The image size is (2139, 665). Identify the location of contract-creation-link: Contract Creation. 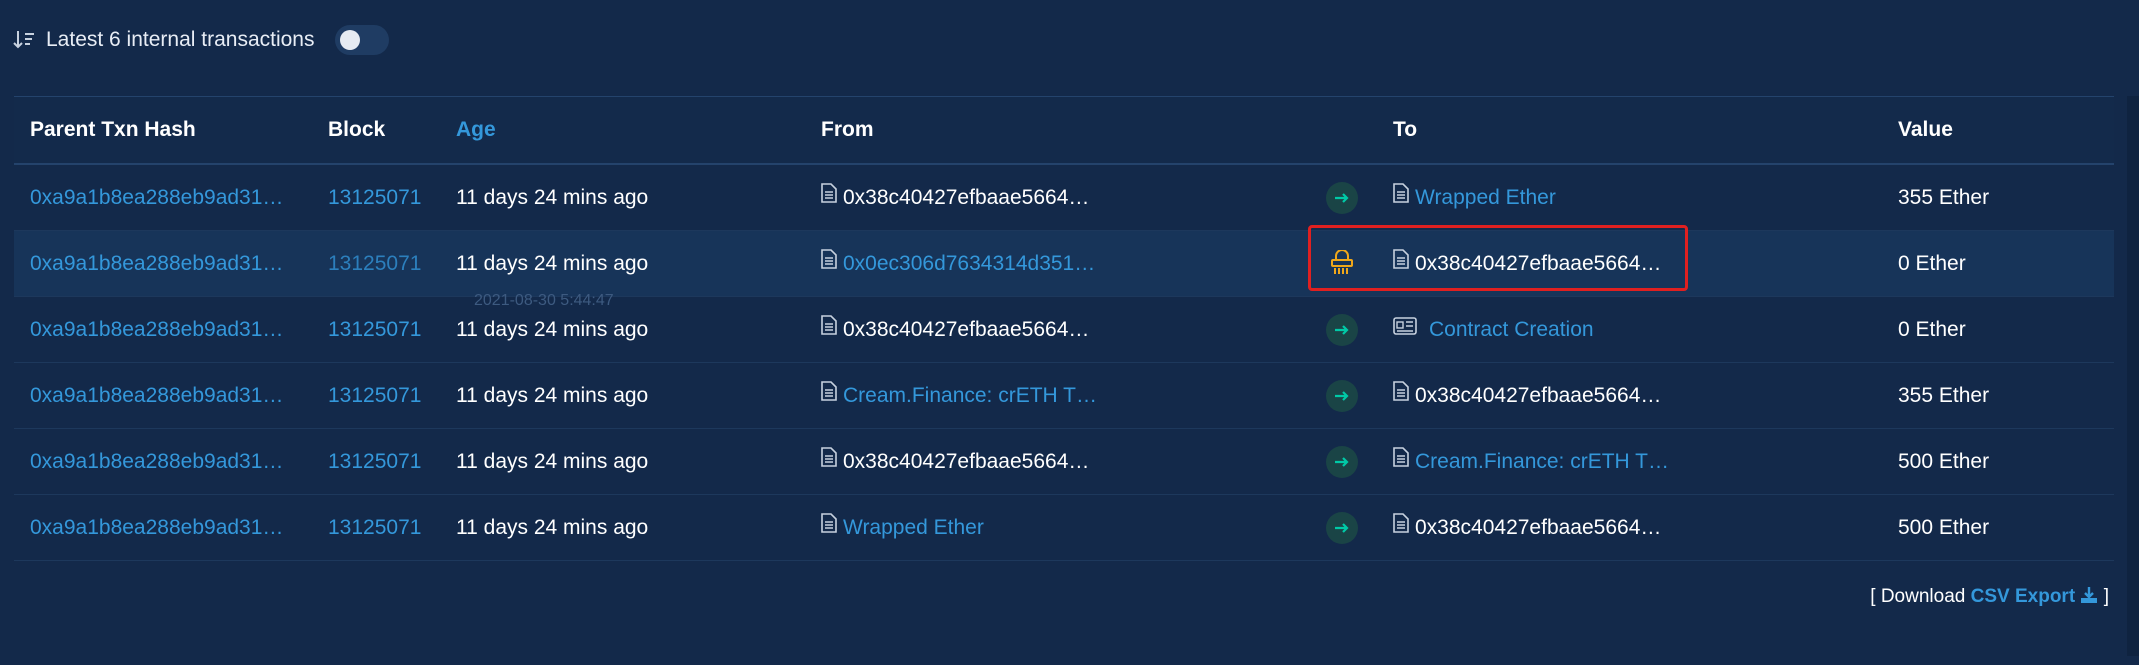
(1511, 329).